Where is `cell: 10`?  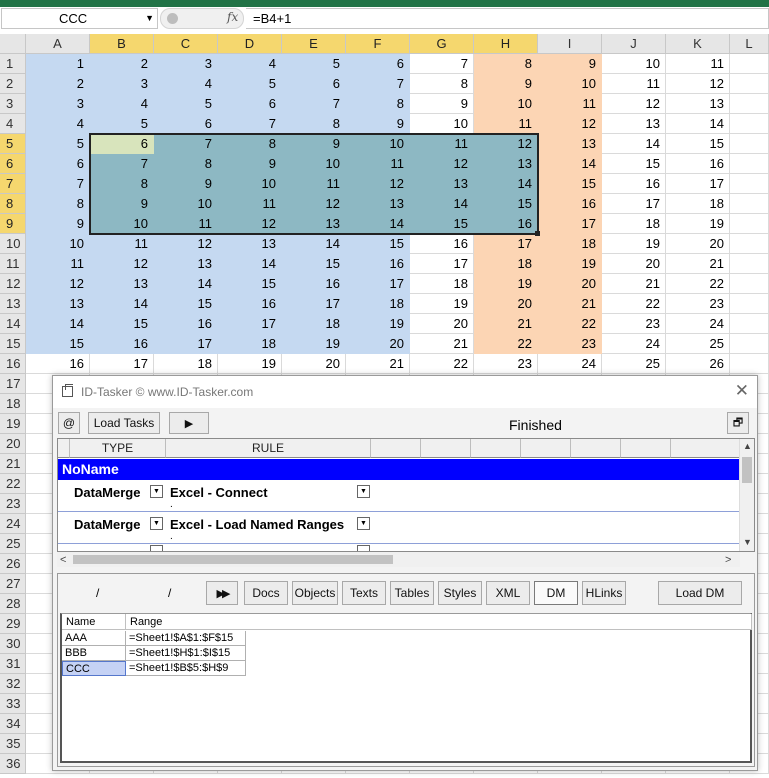 cell: 10 is located at coordinates (506, 104).